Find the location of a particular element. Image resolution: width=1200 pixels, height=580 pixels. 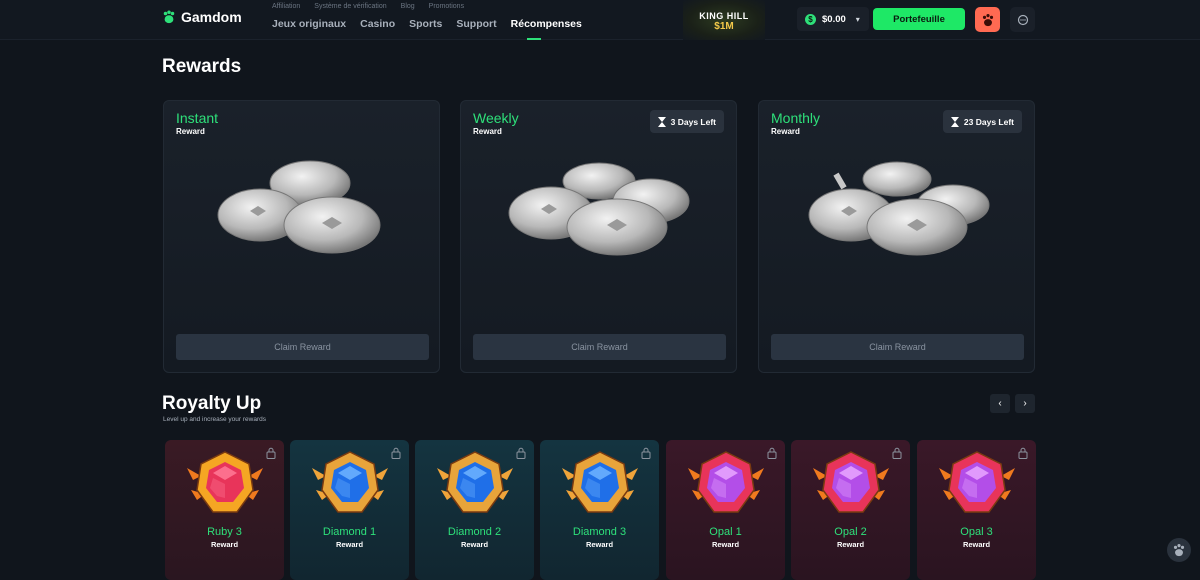

balance-value: $0.00 is located at coordinates (834, 19).